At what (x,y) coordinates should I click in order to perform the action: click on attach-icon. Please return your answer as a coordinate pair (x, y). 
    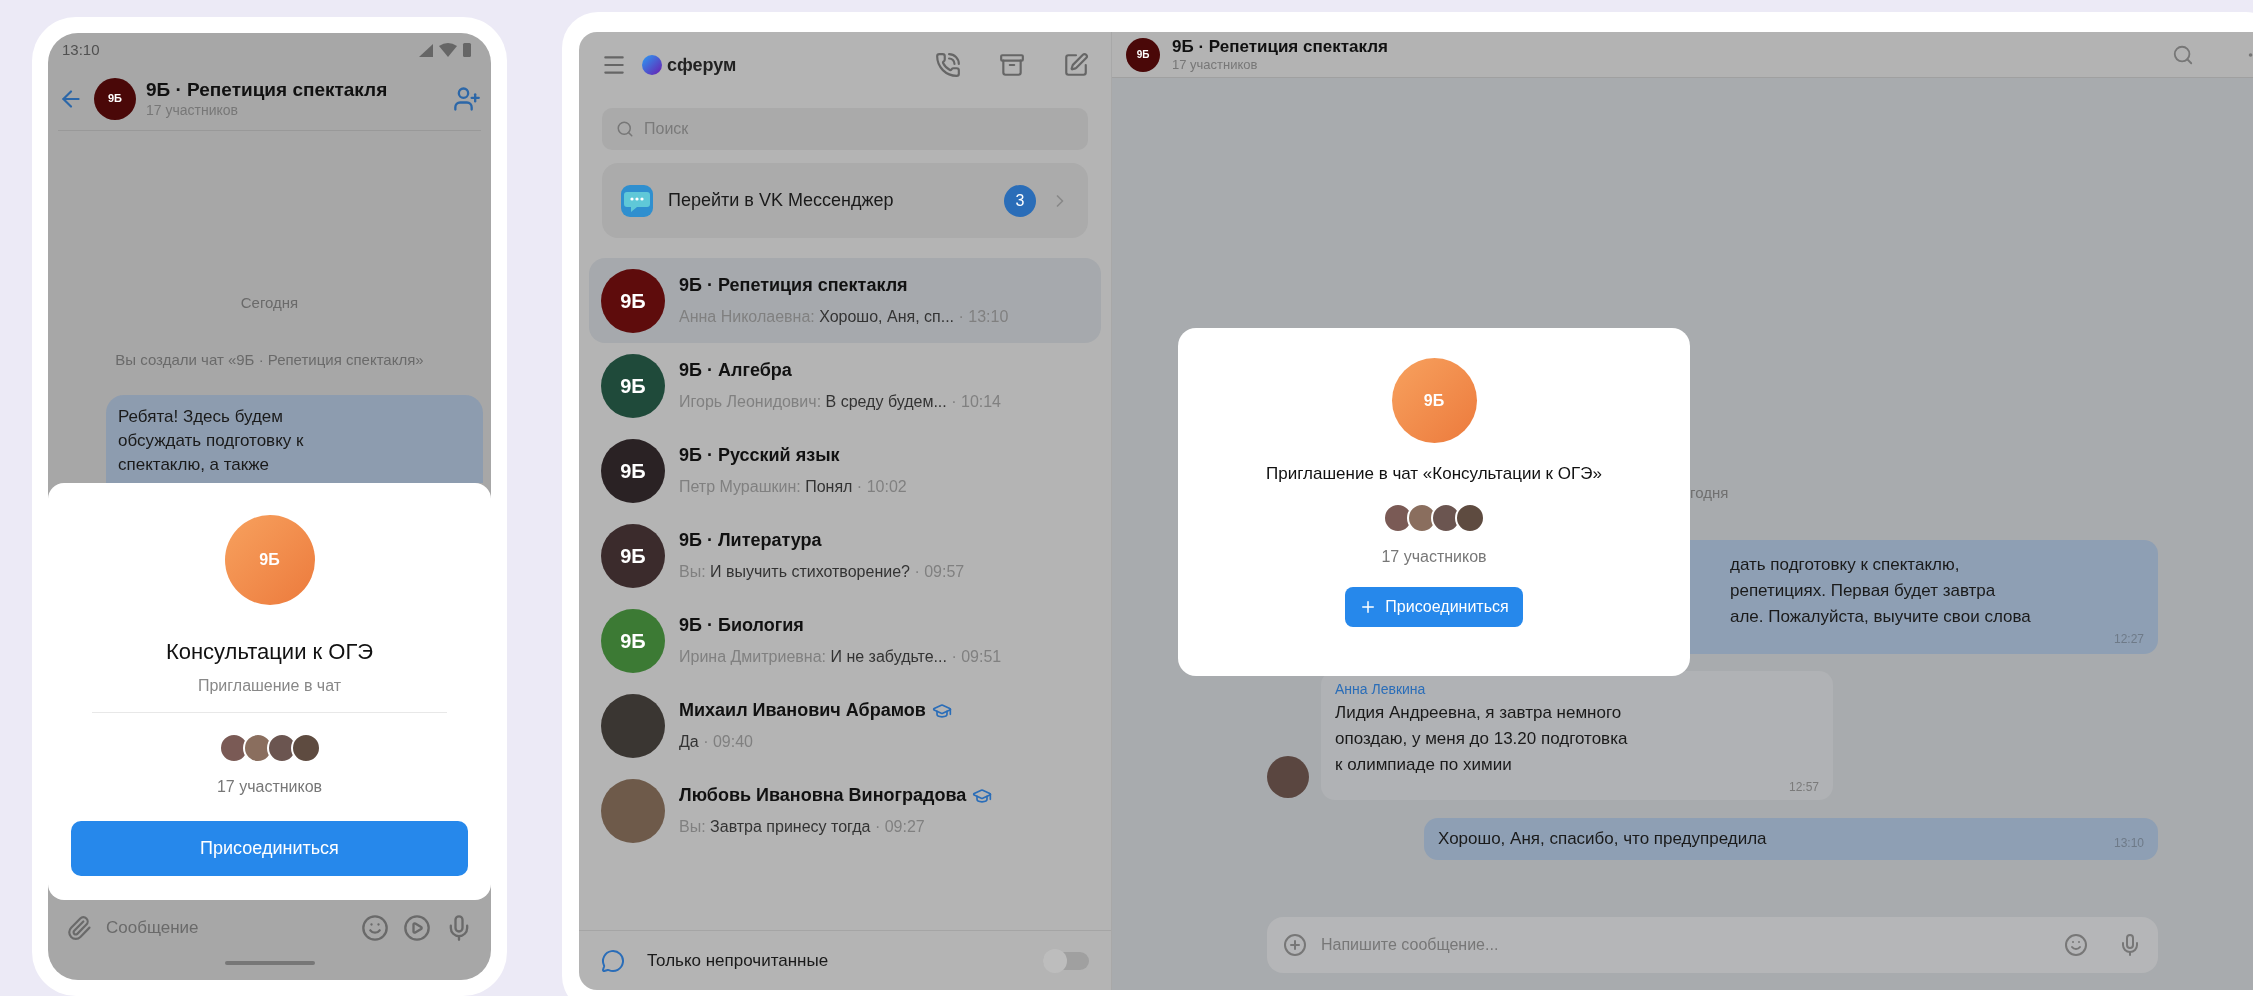
    Looking at the image, I should click on (79, 927).